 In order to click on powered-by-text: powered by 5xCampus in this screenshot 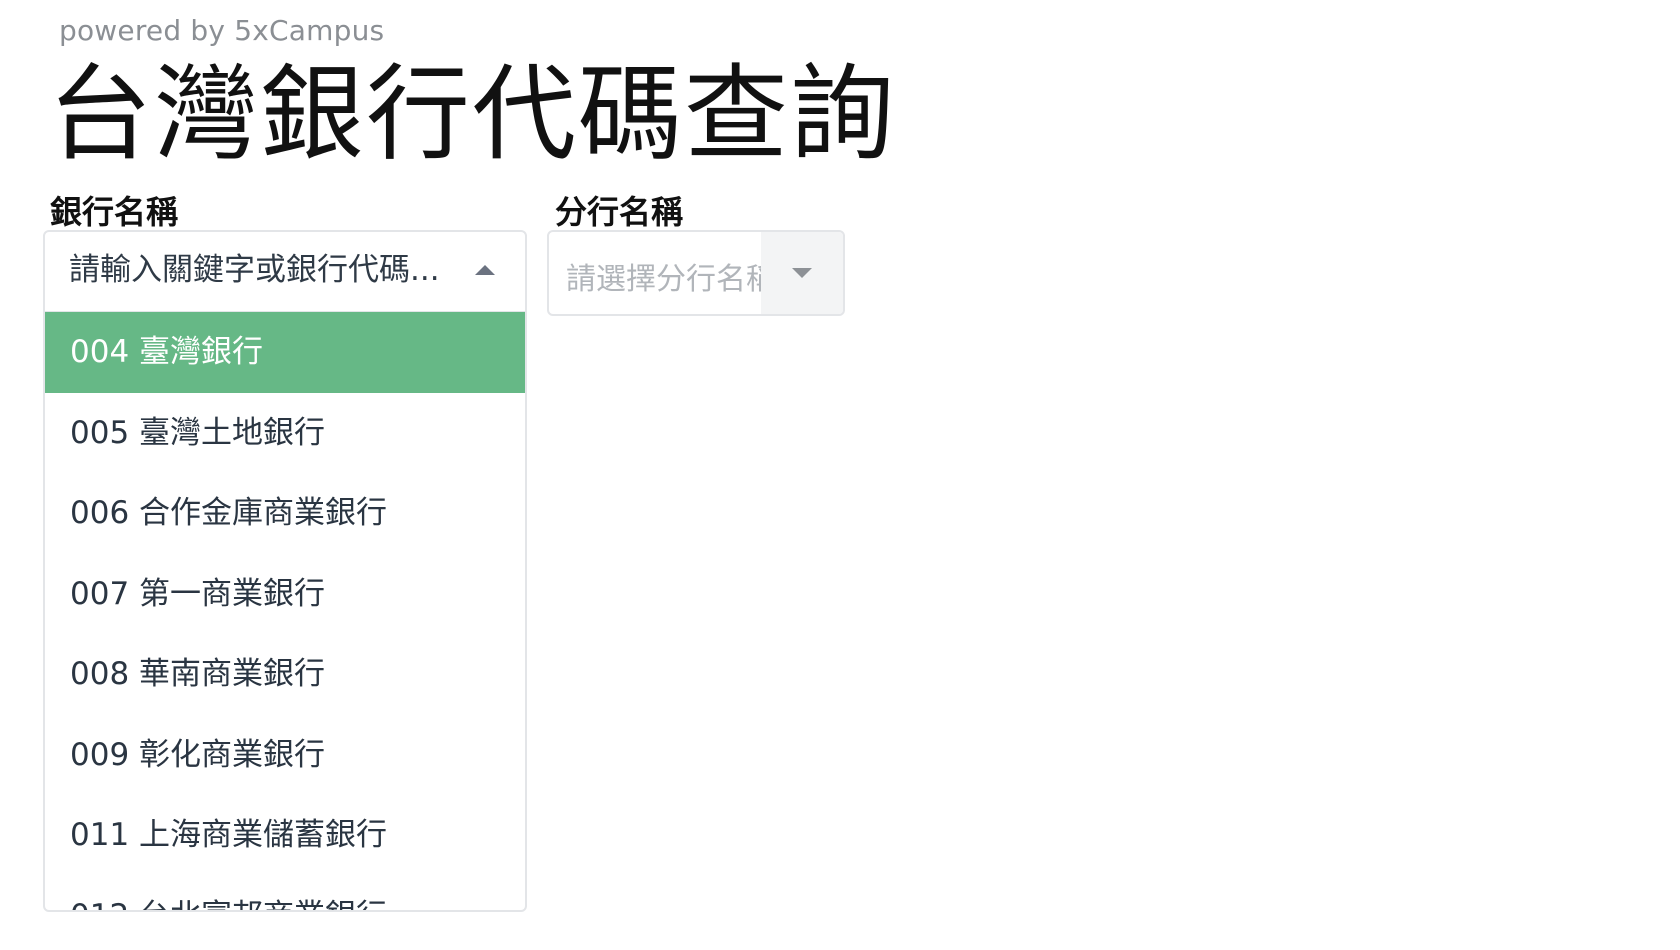, I will do `click(222, 30)`.